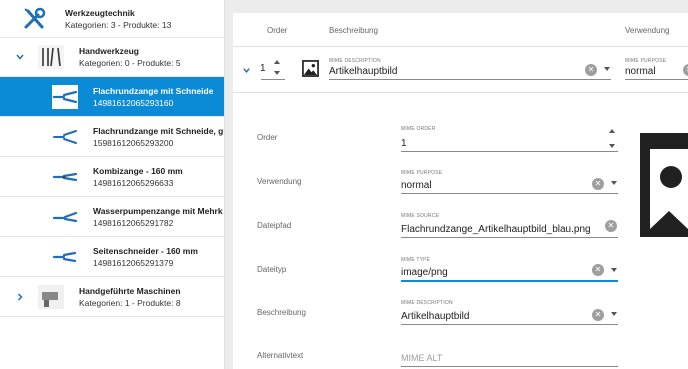  I want to click on tree-item-subtitle: 15981612065293200, so click(133, 142).